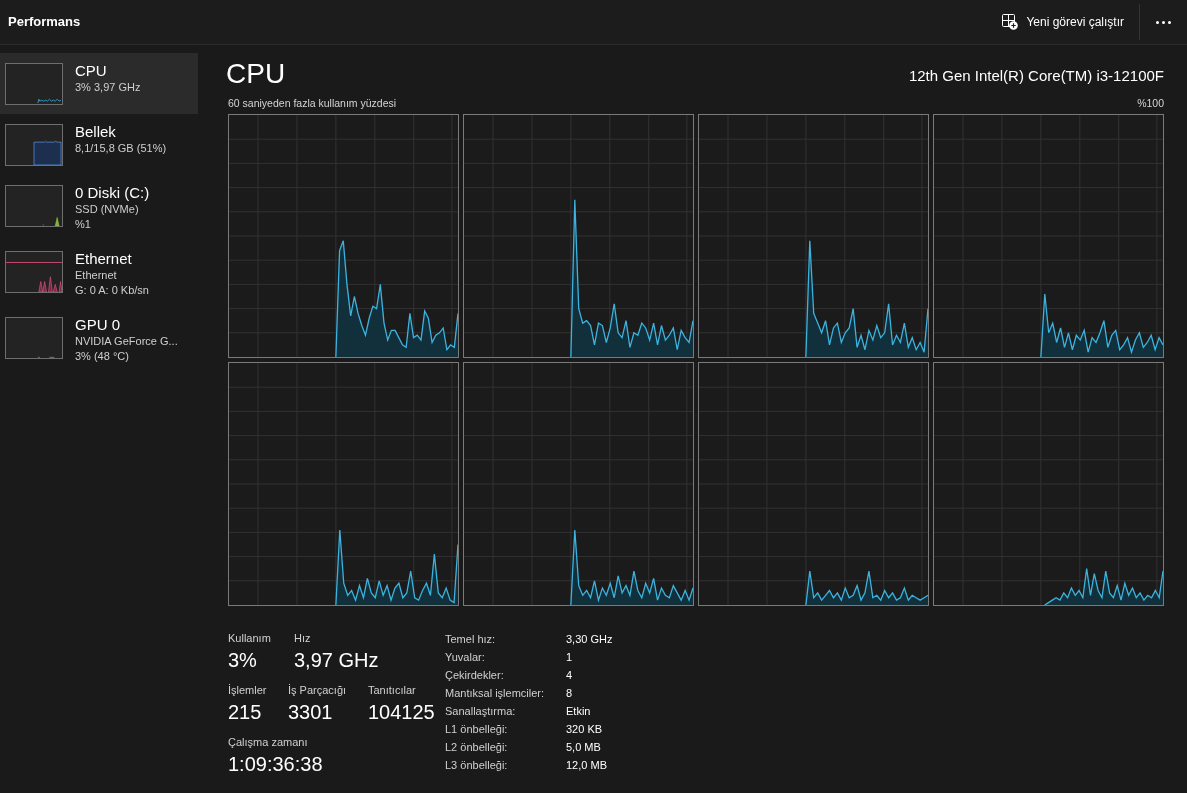 The height and width of the screenshot is (793, 1187). I want to click on stat-label: Kullanım, so click(250, 638).